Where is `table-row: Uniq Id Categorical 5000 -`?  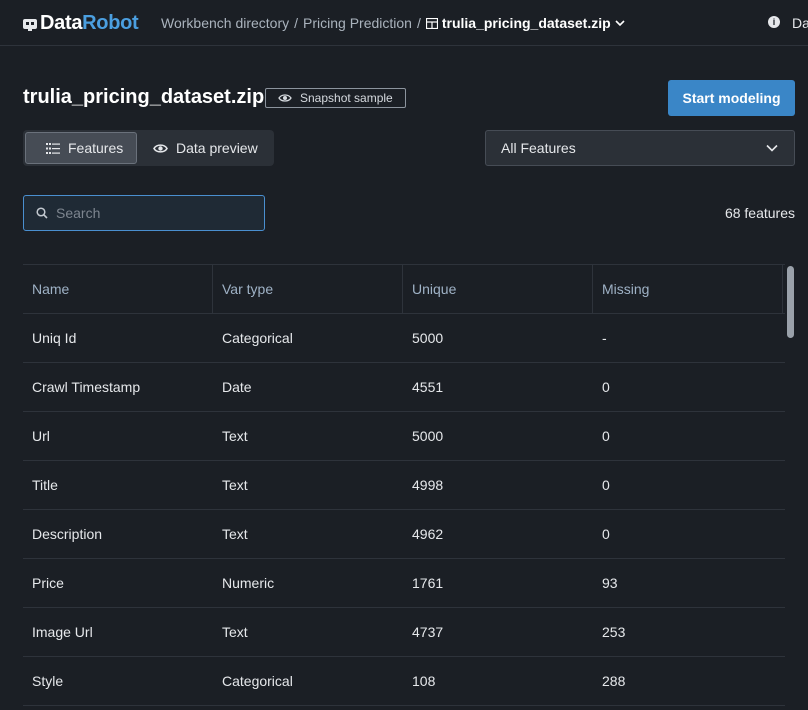
table-row: Uniq Id Categorical 5000 - is located at coordinates (404, 338).